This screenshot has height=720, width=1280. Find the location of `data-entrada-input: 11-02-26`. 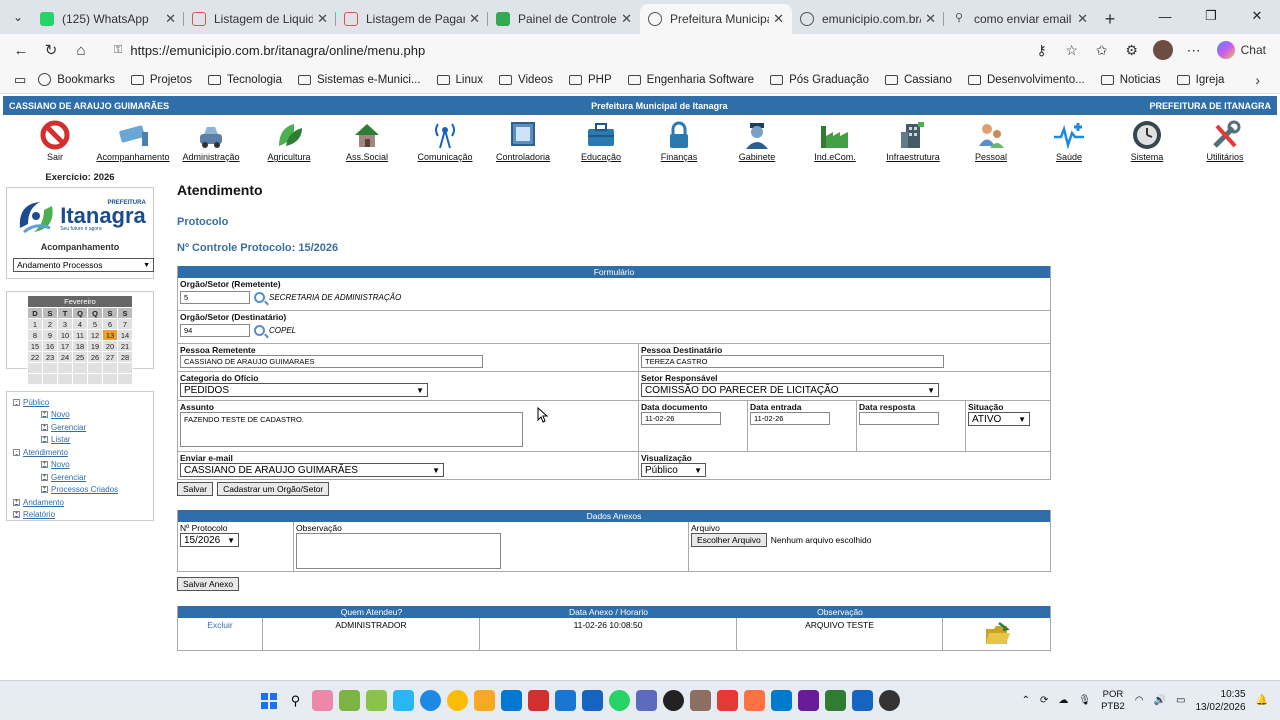

data-entrada-input: 11-02-26 is located at coordinates (790, 418).